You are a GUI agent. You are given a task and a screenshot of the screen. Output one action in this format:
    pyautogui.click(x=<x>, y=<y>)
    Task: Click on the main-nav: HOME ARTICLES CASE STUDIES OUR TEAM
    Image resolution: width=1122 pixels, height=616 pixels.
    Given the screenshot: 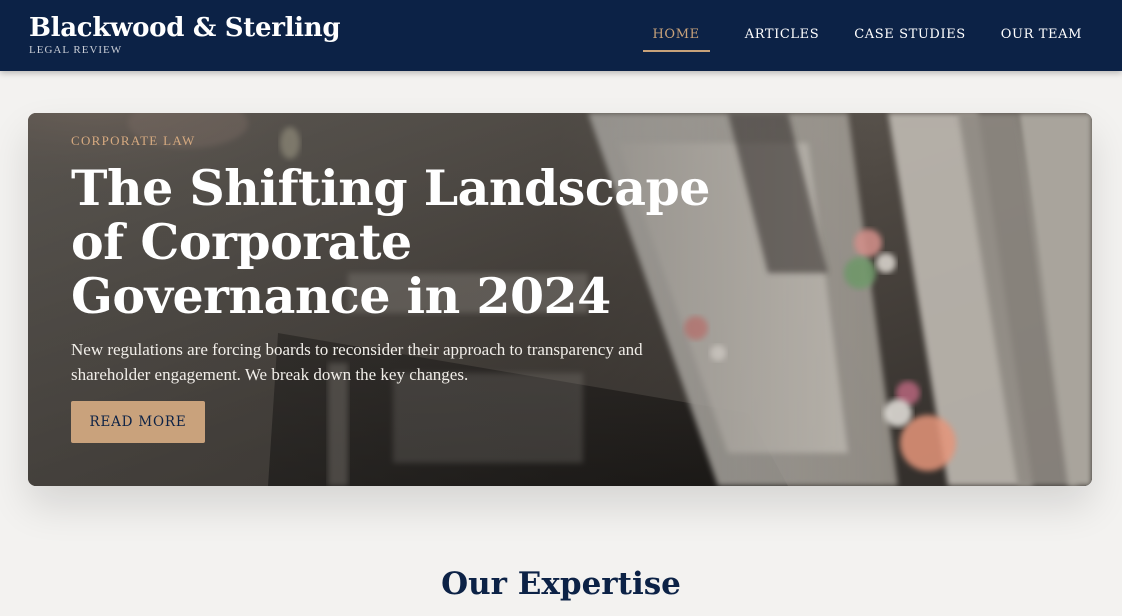 What is the action you would take?
    pyautogui.click(x=862, y=35)
    